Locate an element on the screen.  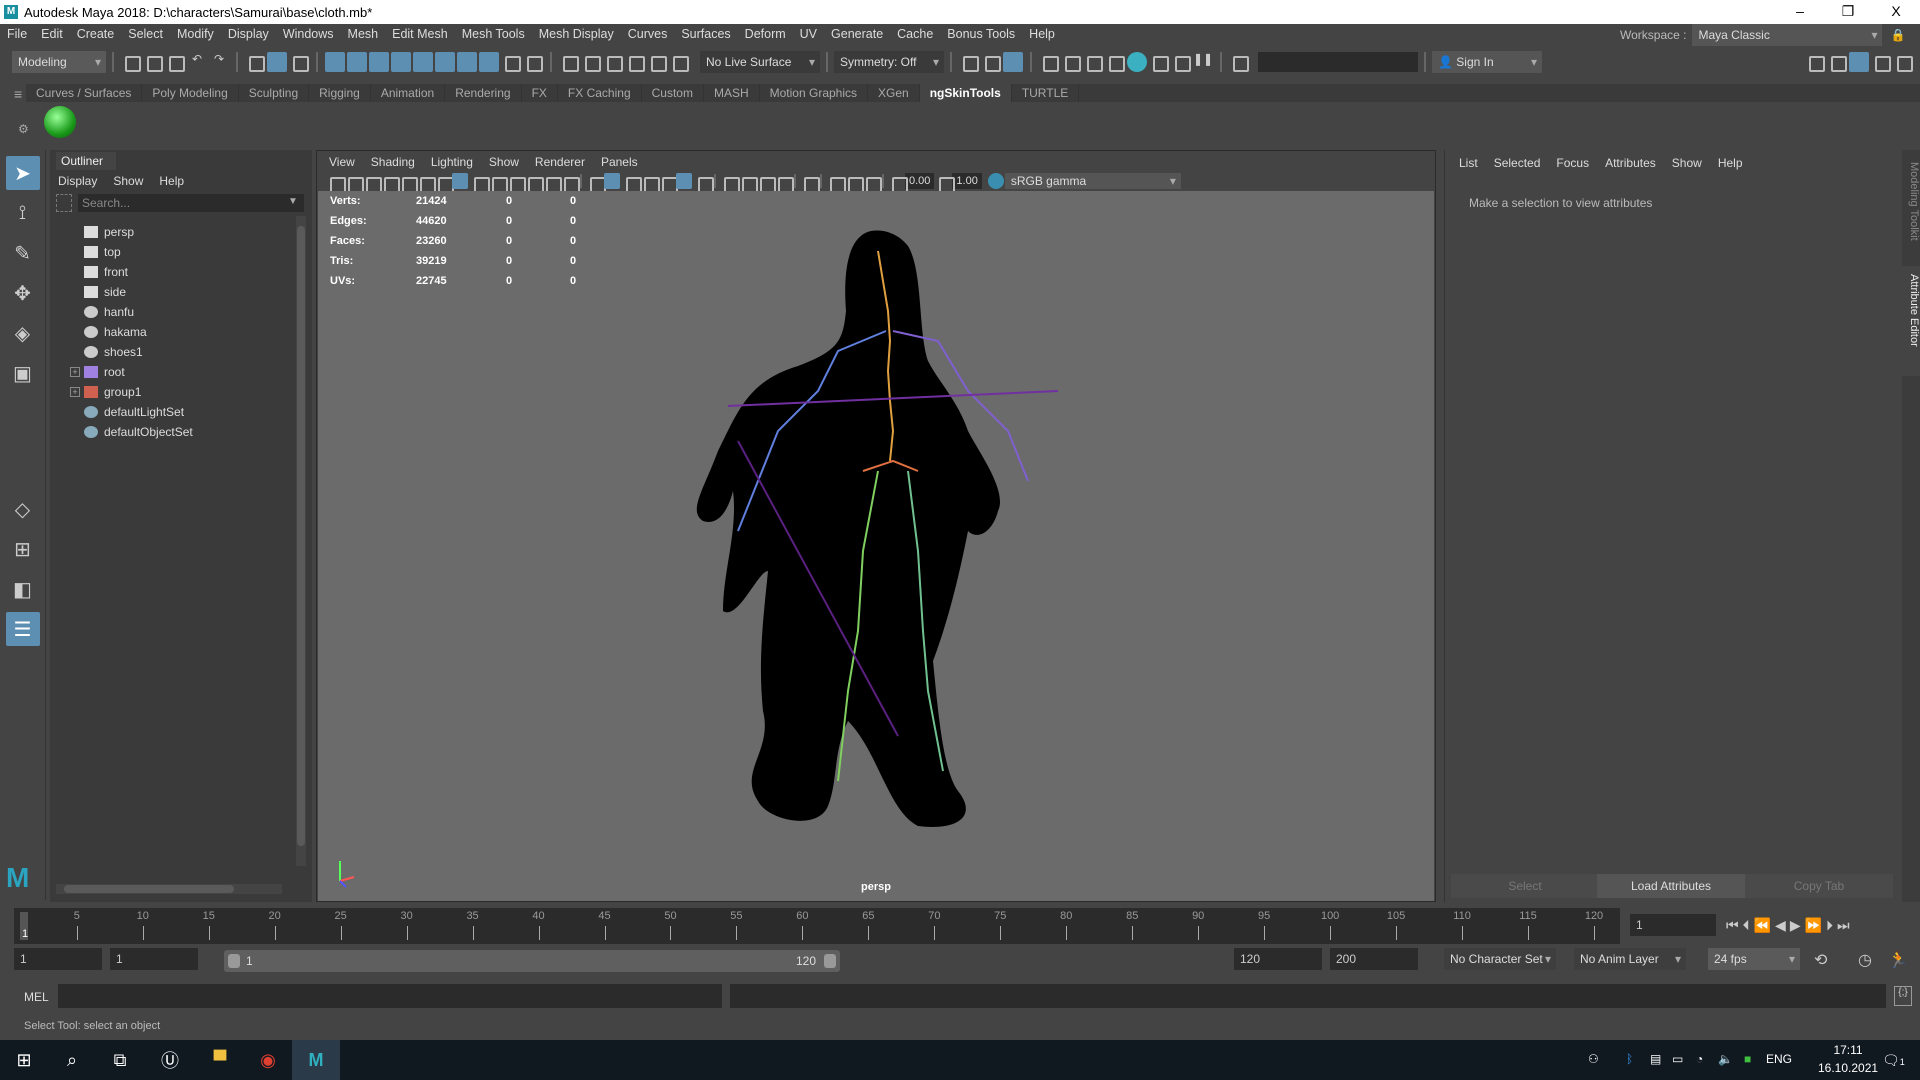
task-view-icon: ⧉ is located at coordinates (120, 1060).